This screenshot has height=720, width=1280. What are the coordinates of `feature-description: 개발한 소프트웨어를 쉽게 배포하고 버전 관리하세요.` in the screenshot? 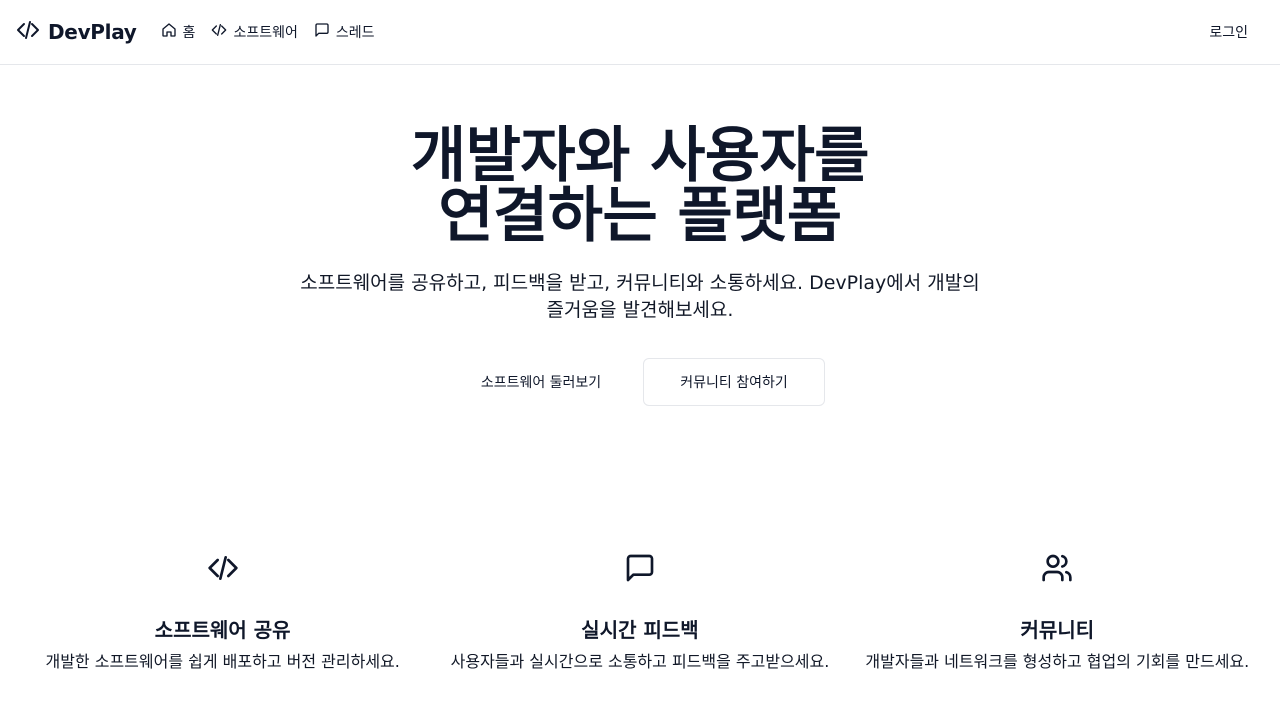 It's located at (222, 661).